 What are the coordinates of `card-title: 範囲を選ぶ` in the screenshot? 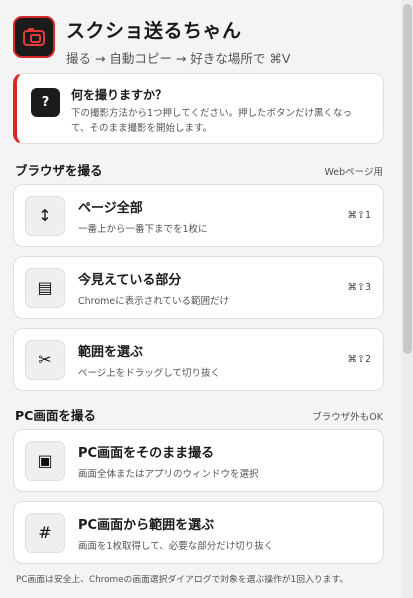 It's located at (111, 352).